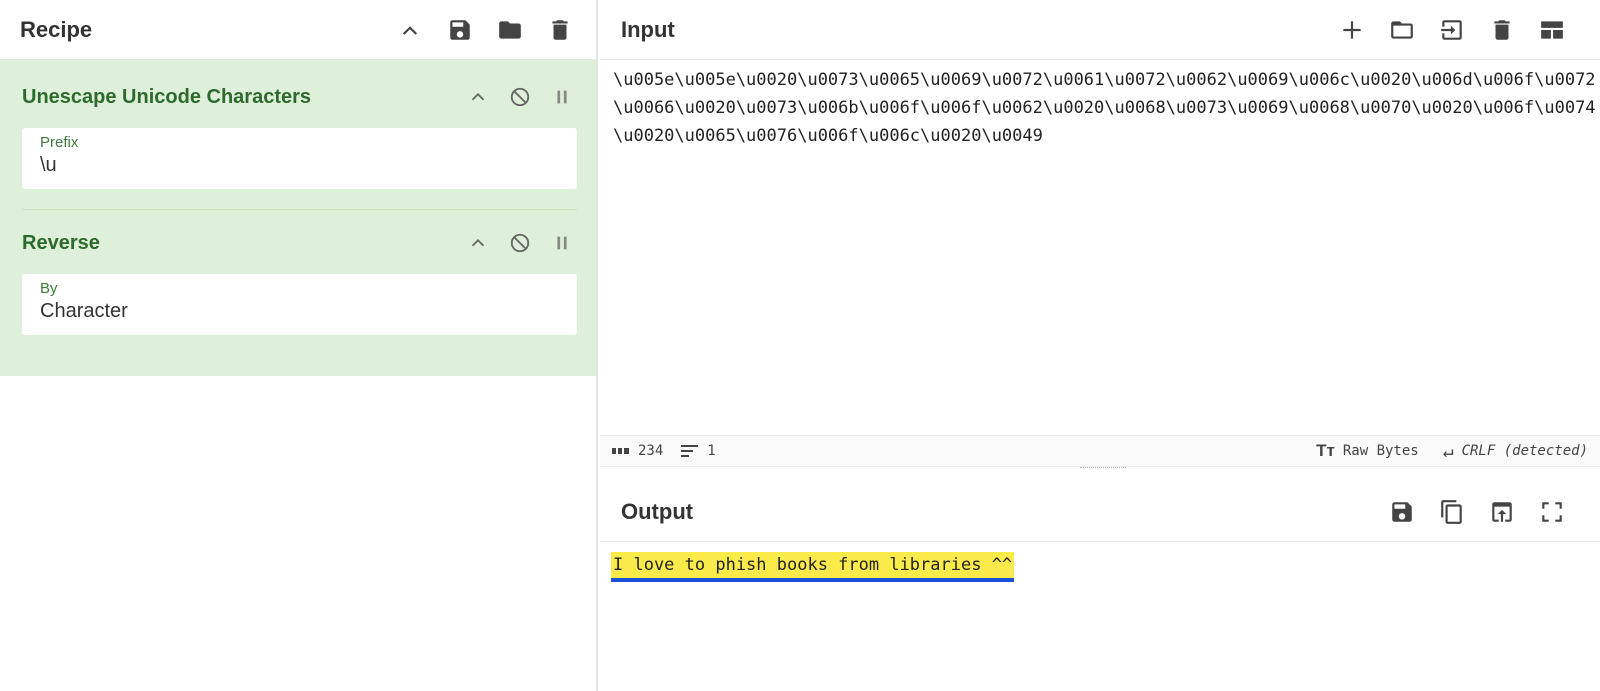  Describe the element at coordinates (657, 511) in the screenshot. I see `output-title: Output` at that location.